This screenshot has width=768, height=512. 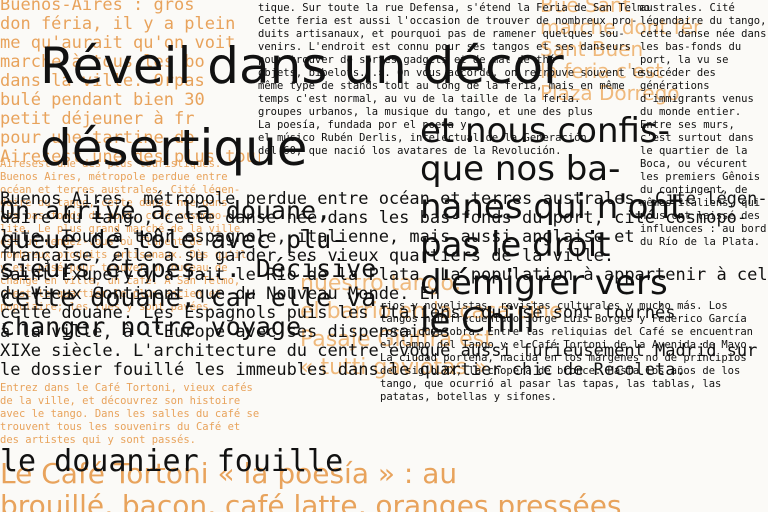 What do you see at coordinates (544, 283) in the screenshot?
I see `headline-line: d'émigrer vers` at bounding box center [544, 283].